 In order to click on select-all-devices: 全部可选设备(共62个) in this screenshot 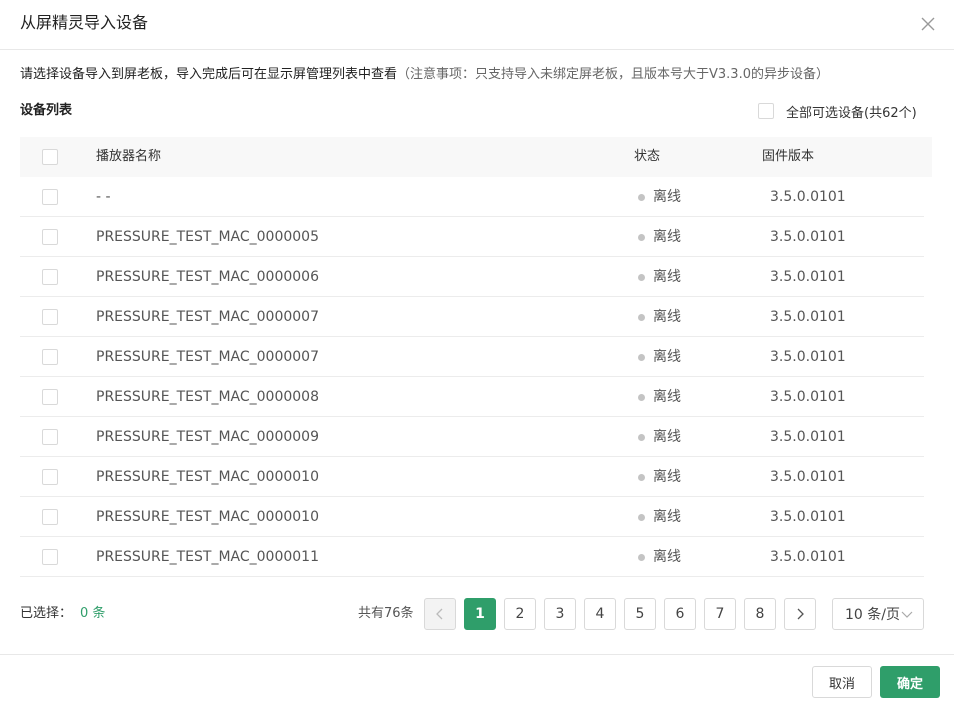, I will do `click(837, 111)`.